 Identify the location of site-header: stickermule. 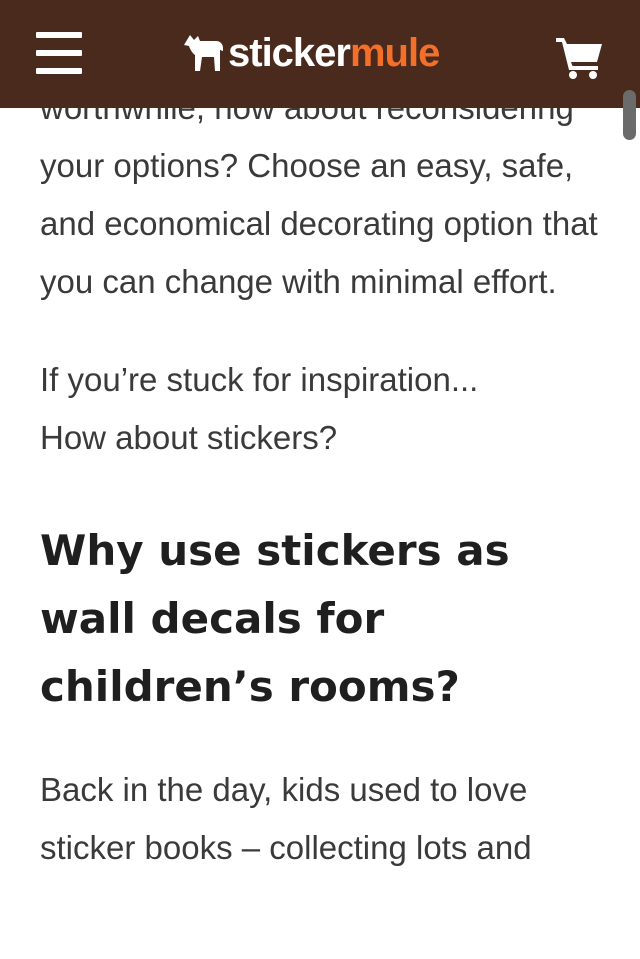
(320, 54).